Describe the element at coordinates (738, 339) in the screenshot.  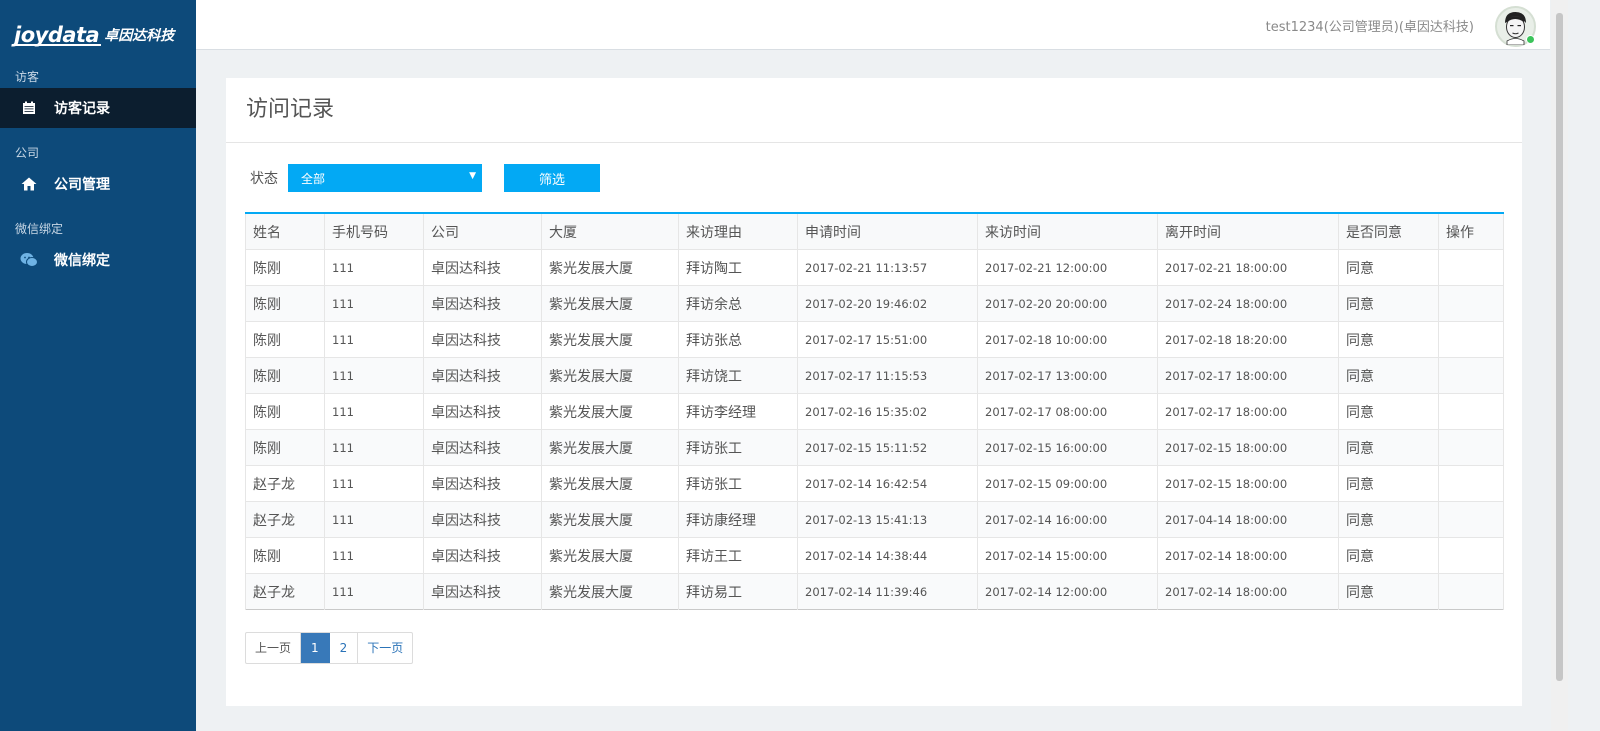
I see `table-cell: 拜访张总` at that location.